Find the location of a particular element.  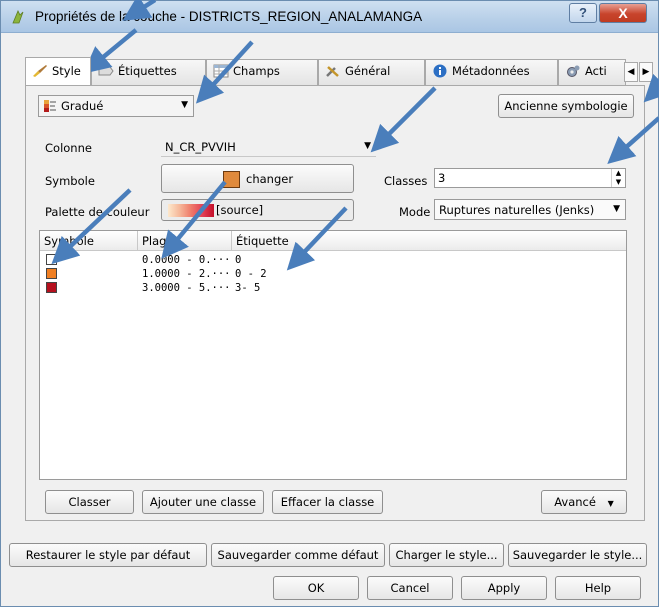

graduated-renderer-icon is located at coordinates (50, 106).